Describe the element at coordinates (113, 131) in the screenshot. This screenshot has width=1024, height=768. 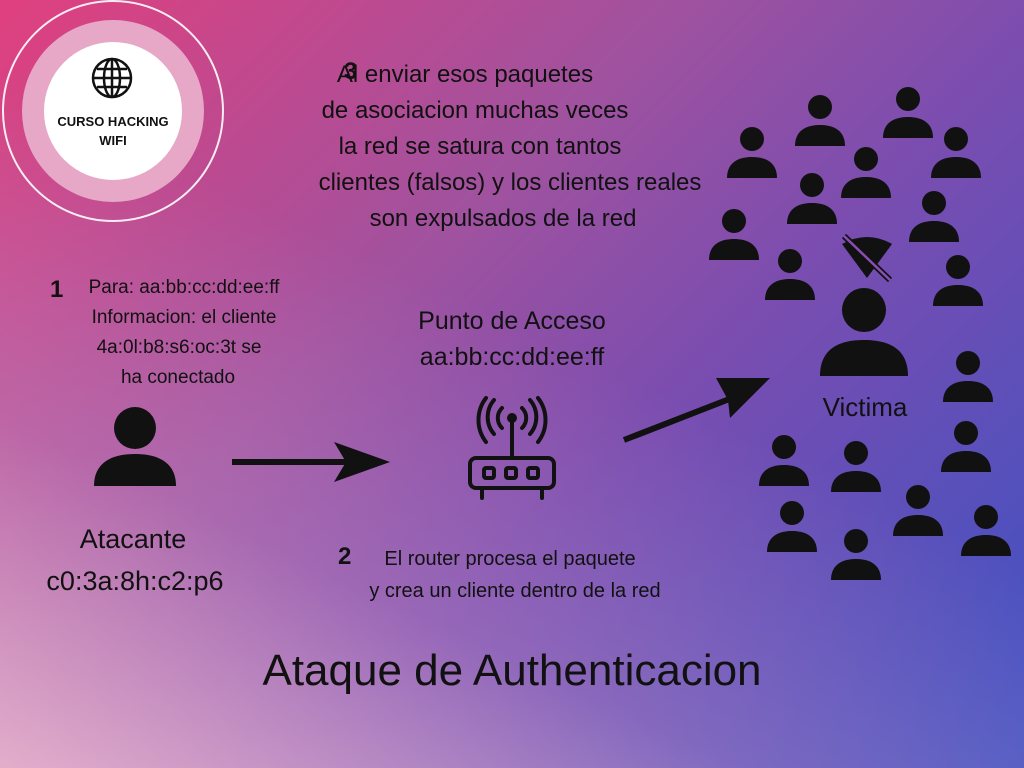
I see `logo-text: CURSO HACKING WIFI` at that location.